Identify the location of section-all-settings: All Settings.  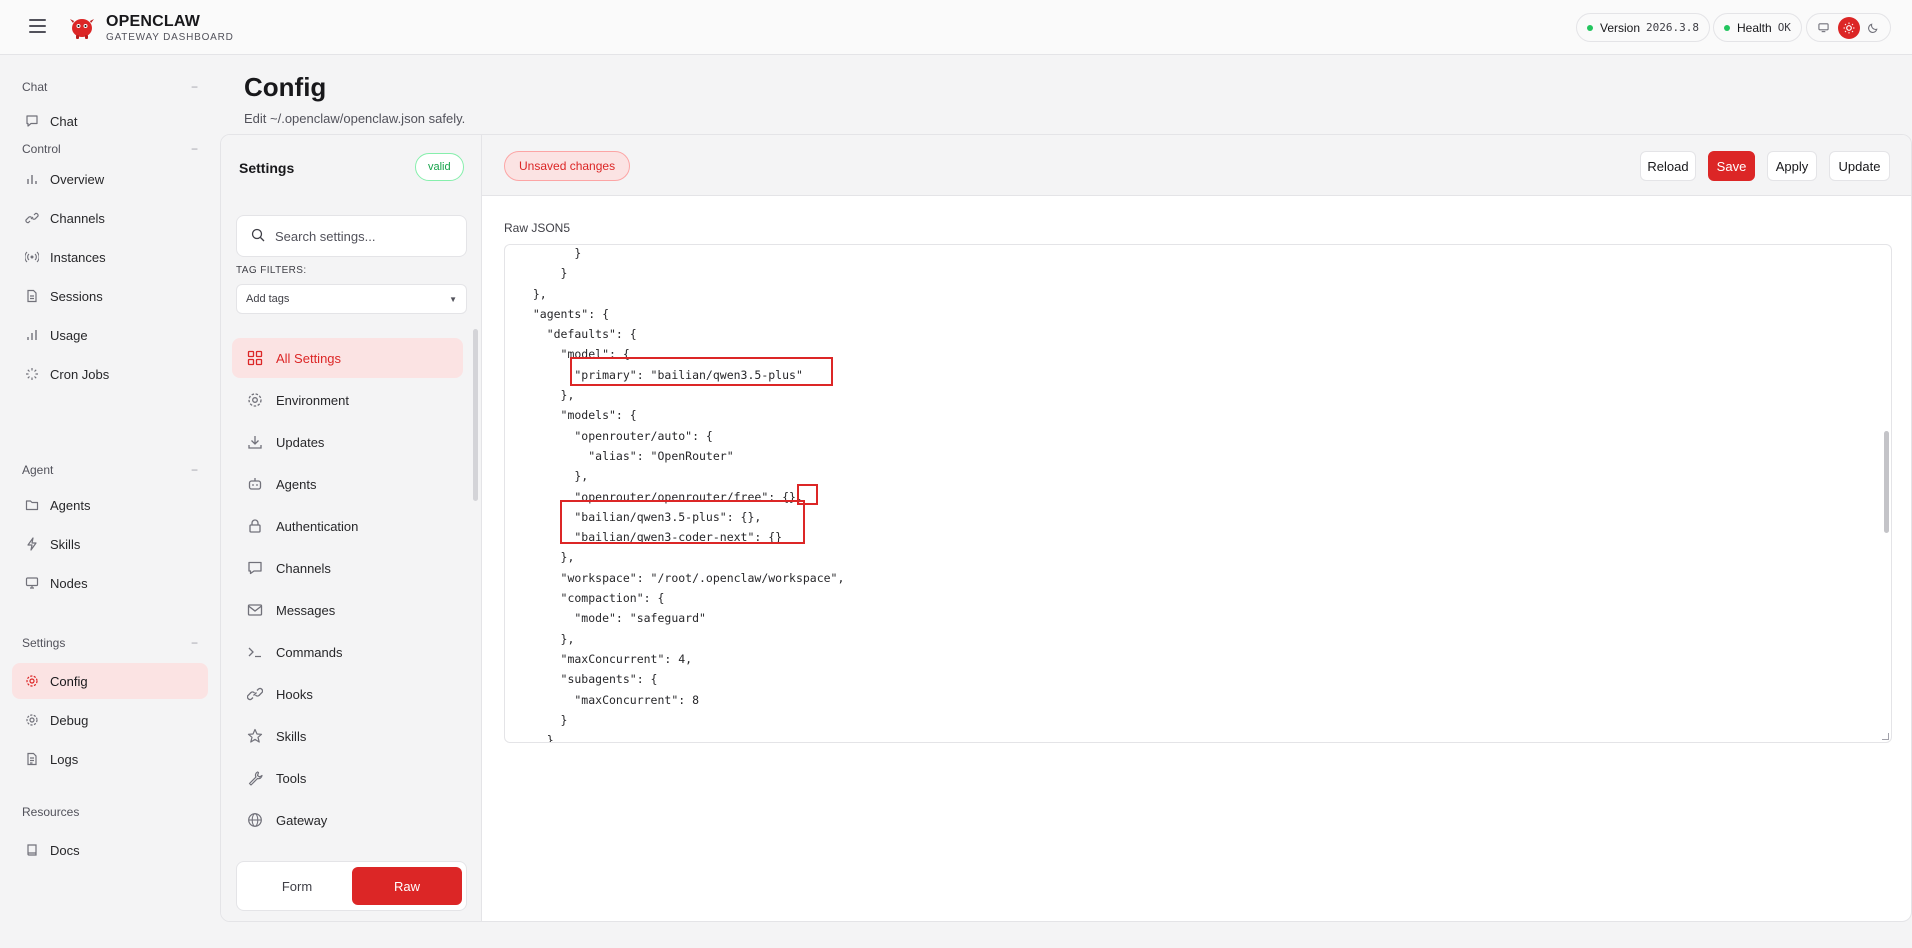
(347, 358).